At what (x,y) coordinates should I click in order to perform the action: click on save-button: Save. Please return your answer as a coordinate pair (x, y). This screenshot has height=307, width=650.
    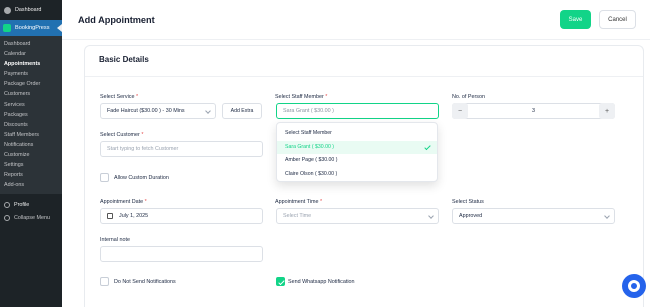
    Looking at the image, I should click on (575, 19).